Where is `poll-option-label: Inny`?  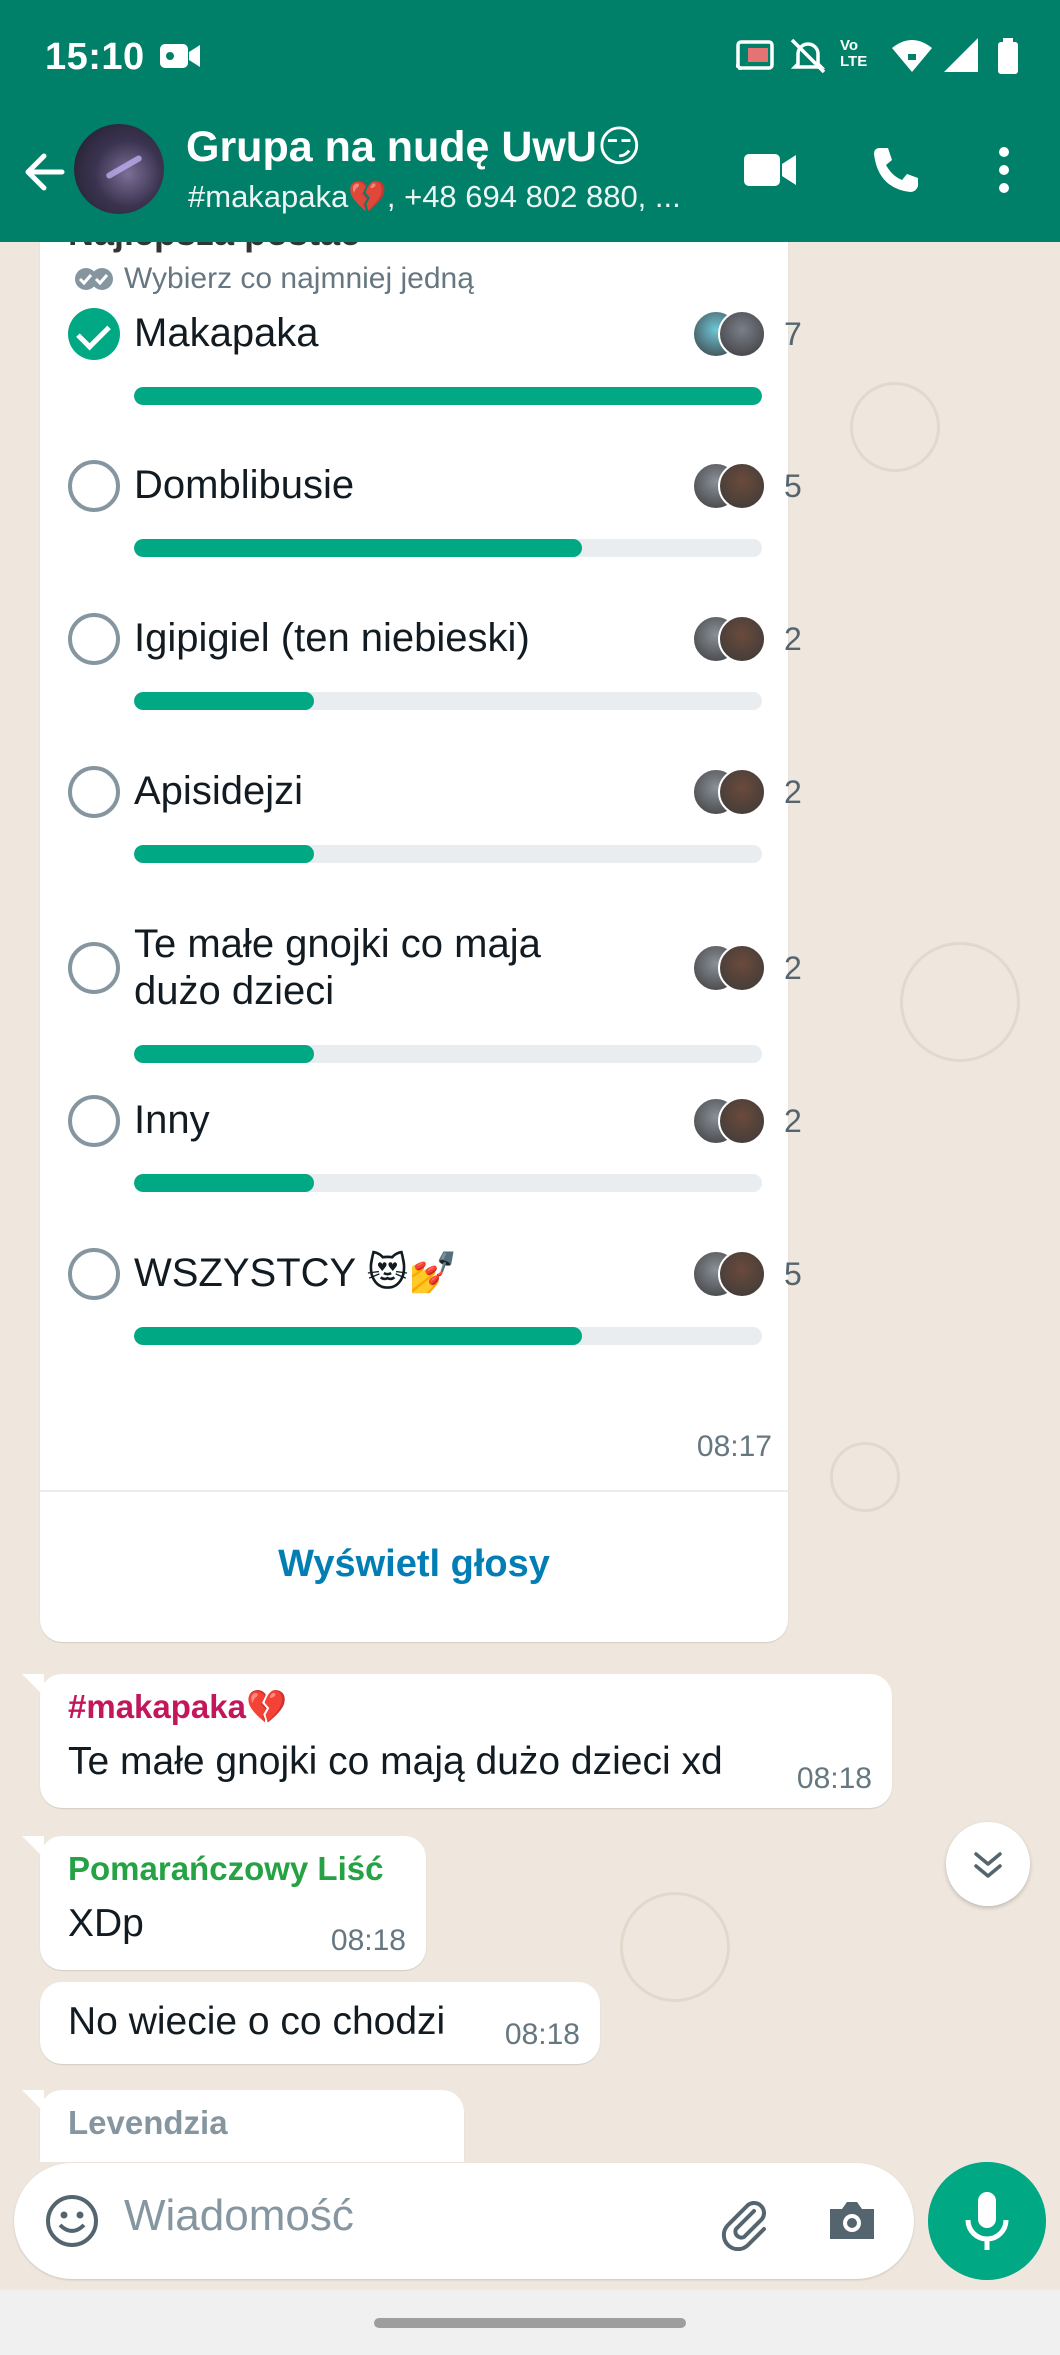
poll-option-label: Inny is located at coordinates (172, 1120).